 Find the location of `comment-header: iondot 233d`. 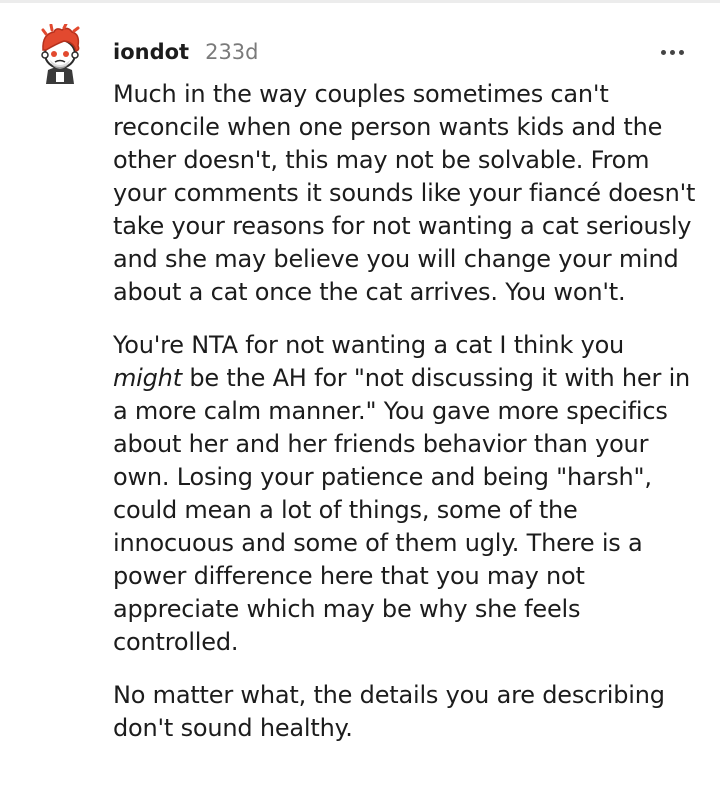

comment-header: iondot 233d is located at coordinates (186, 52).